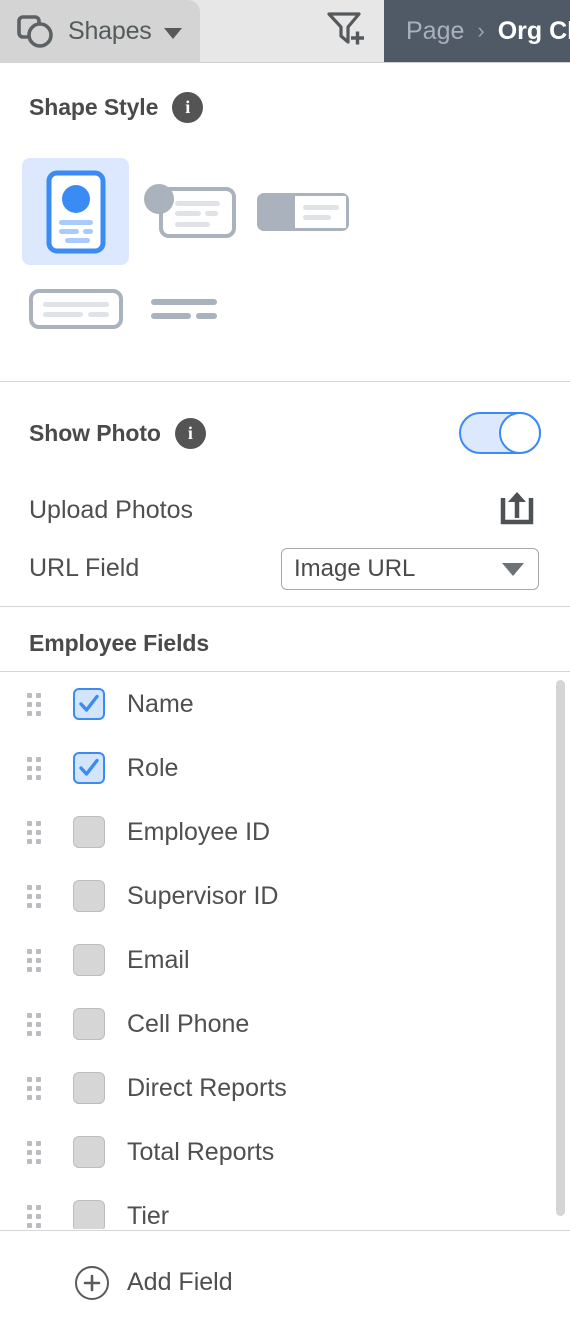 The width and height of the screenshot is (570, 1334). Describe the element at coordinates (199, 831) in the screenshot. I see `field-label: Employee ID` at that location.